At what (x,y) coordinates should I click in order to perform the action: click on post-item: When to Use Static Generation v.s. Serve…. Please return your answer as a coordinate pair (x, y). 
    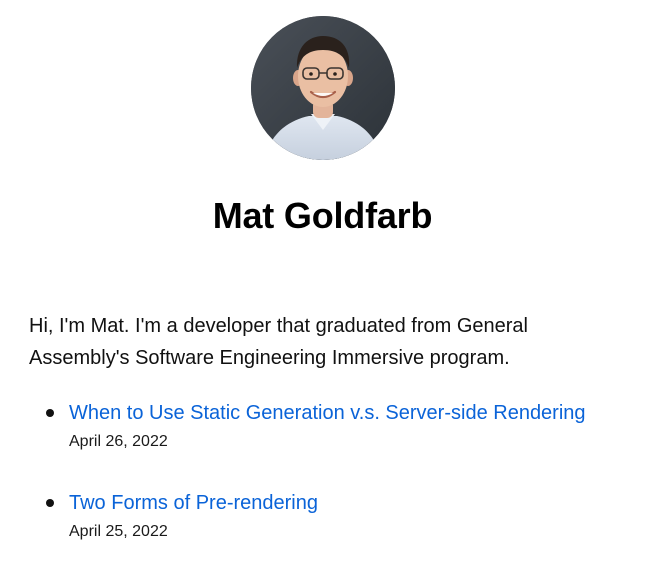
    Looking at the image, I should click on (334, 423).